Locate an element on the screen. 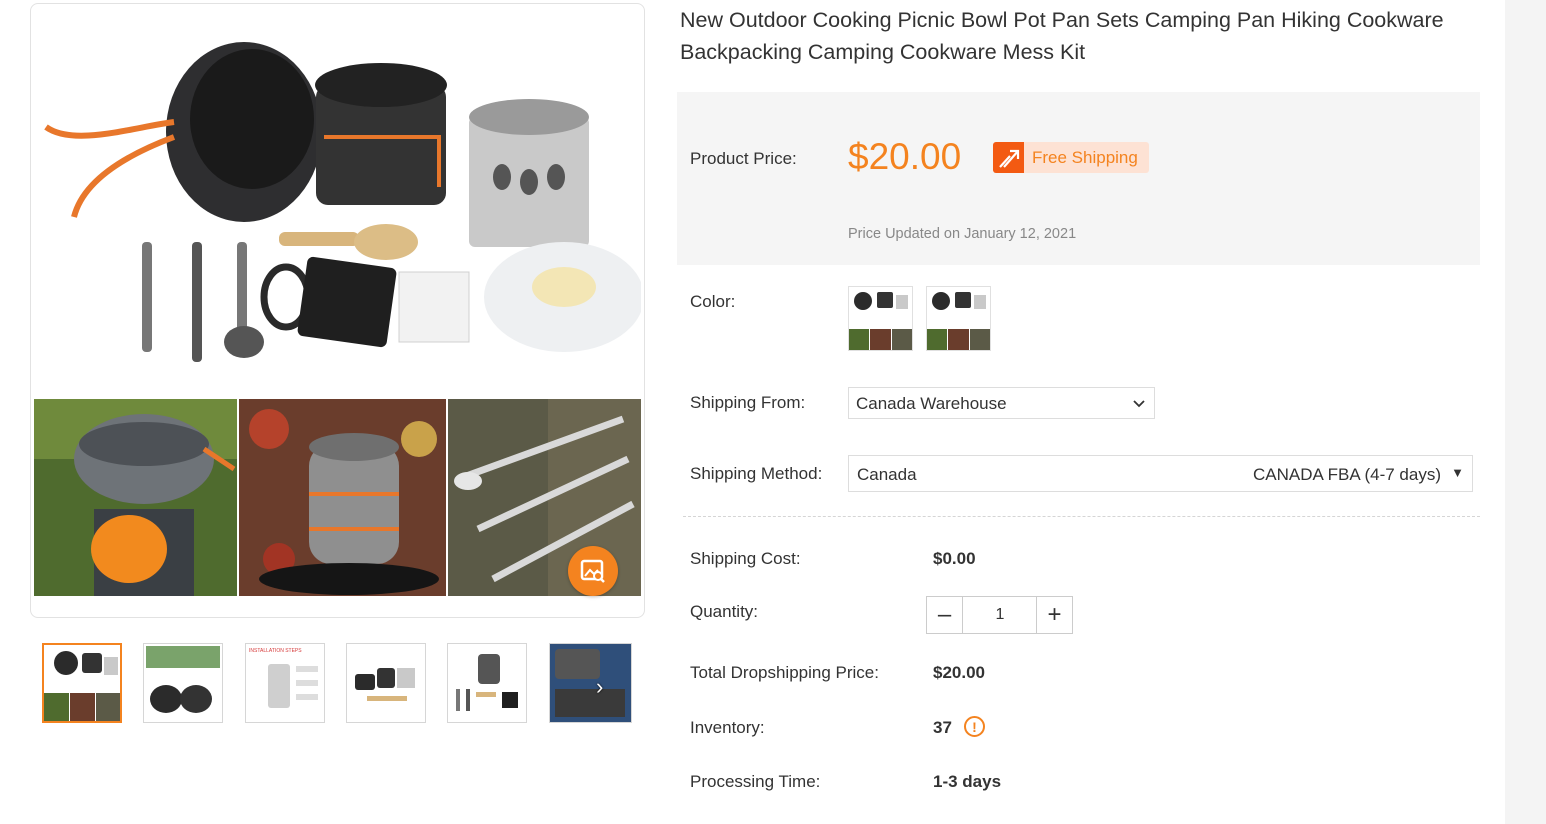 The height and width of the screenshot is (824, 1546). product-price-label: Product Price: is located at coordinates (743, 158).